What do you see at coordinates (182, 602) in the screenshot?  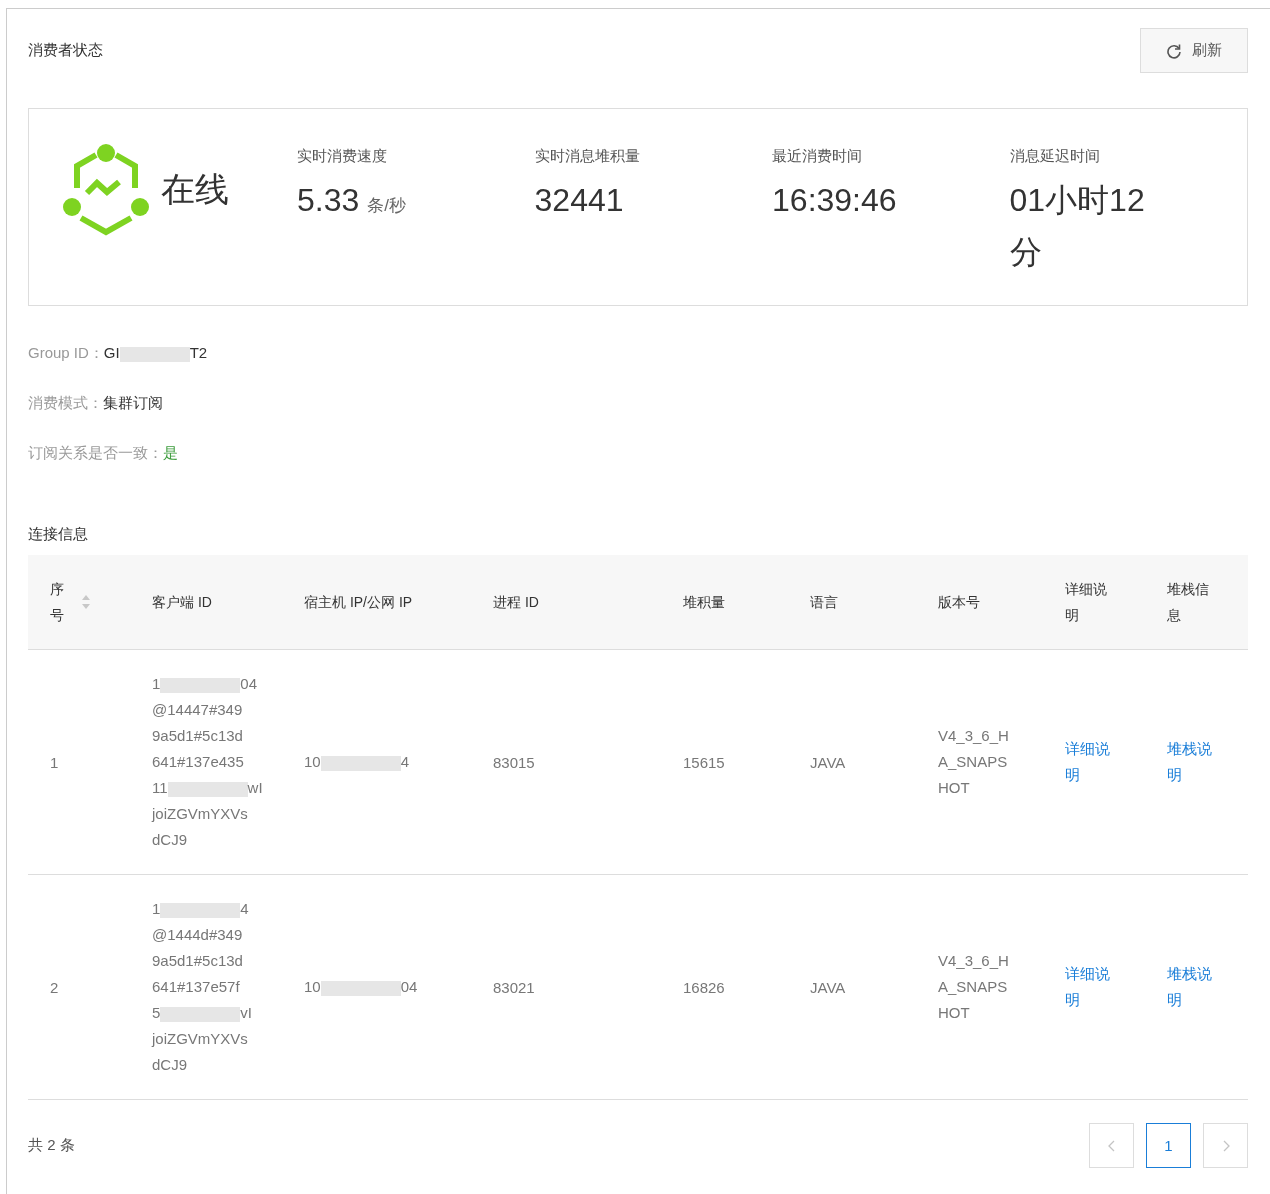 I see `column-header: 客户端 ID` at bounding box center [182, 602].